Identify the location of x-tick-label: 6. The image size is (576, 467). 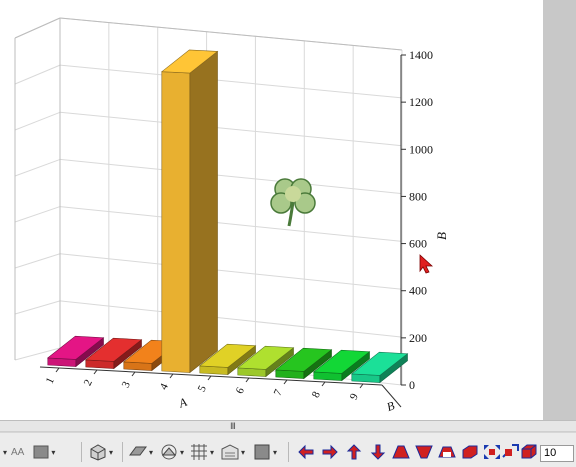
(240, 390).